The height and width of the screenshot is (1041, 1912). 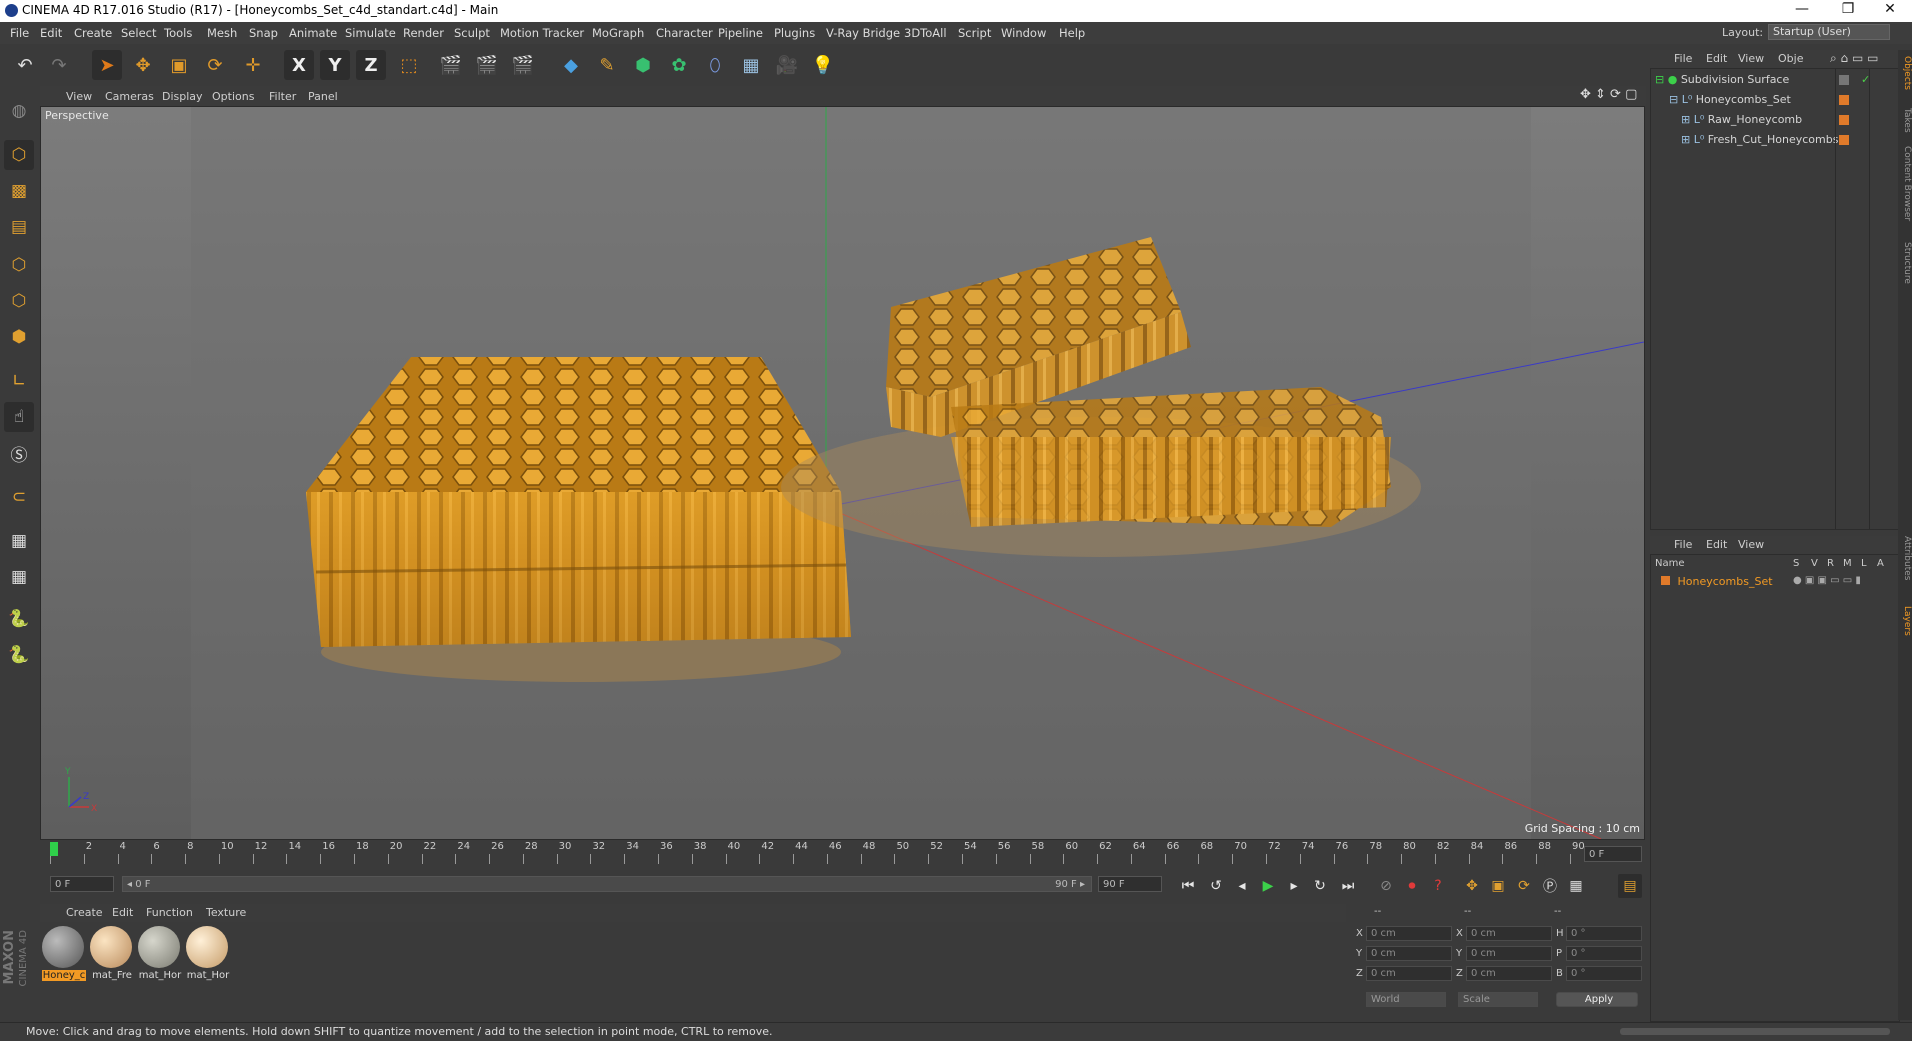 What do you see at coordinates (19, 191) in the screenshot?
I see `texture-mode-icon: ▩` at bounding box center [19, 191].